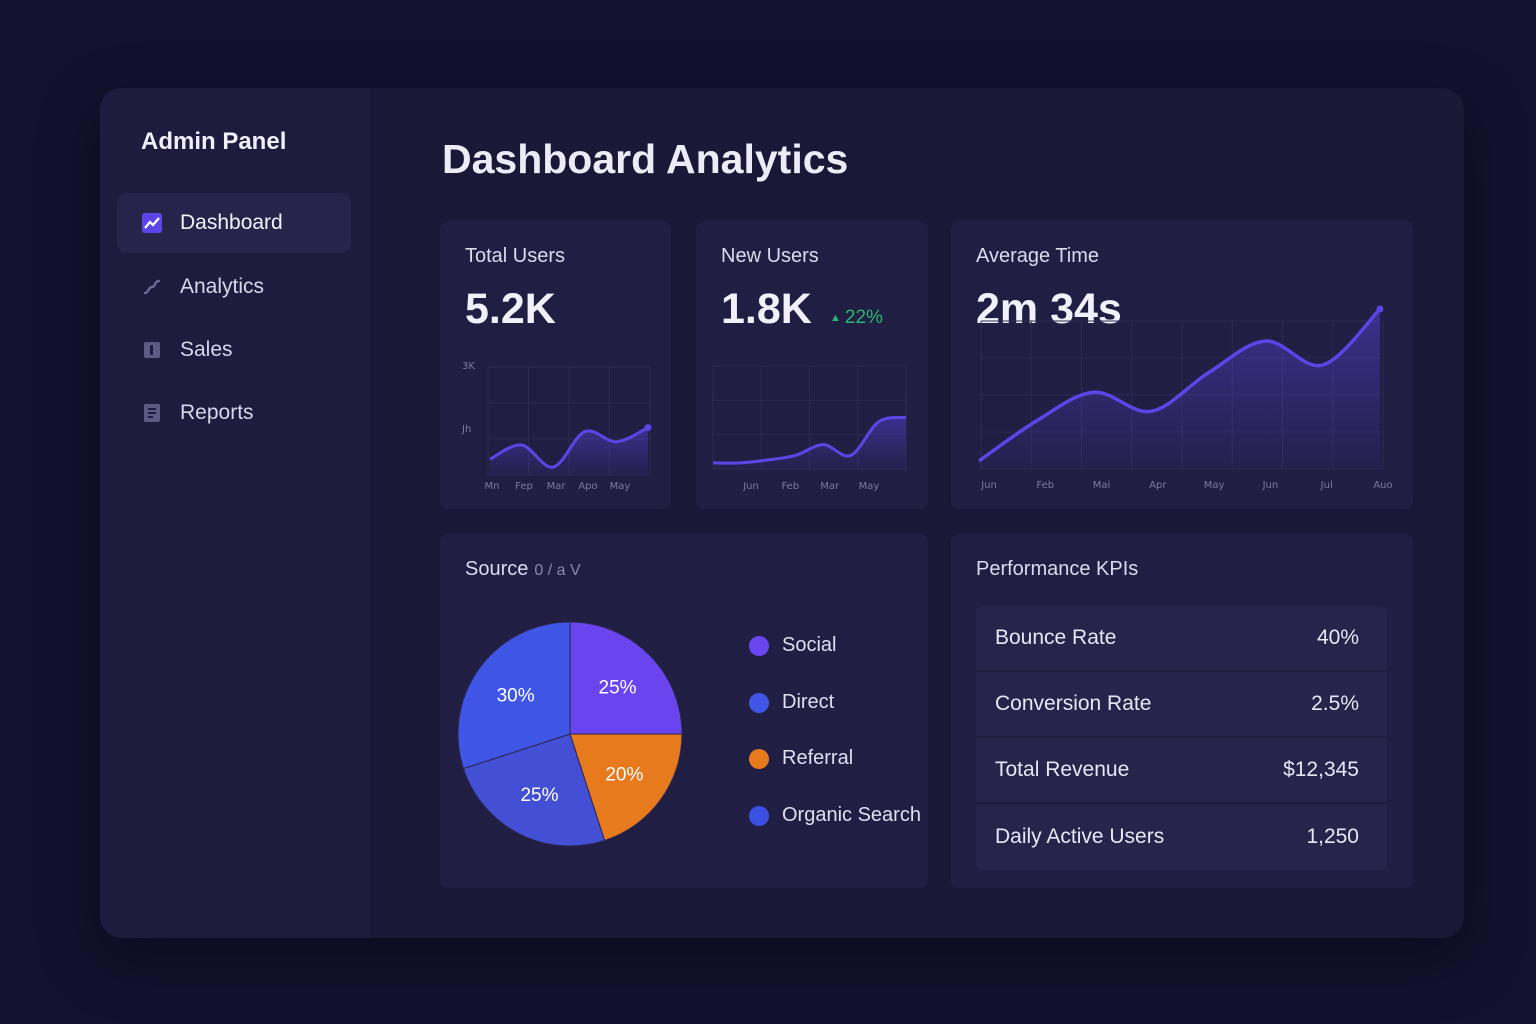  Describe the element at coordinates (1056, 637) in the screenshot. I see `kpi-name: Bounce Rate` at that location.